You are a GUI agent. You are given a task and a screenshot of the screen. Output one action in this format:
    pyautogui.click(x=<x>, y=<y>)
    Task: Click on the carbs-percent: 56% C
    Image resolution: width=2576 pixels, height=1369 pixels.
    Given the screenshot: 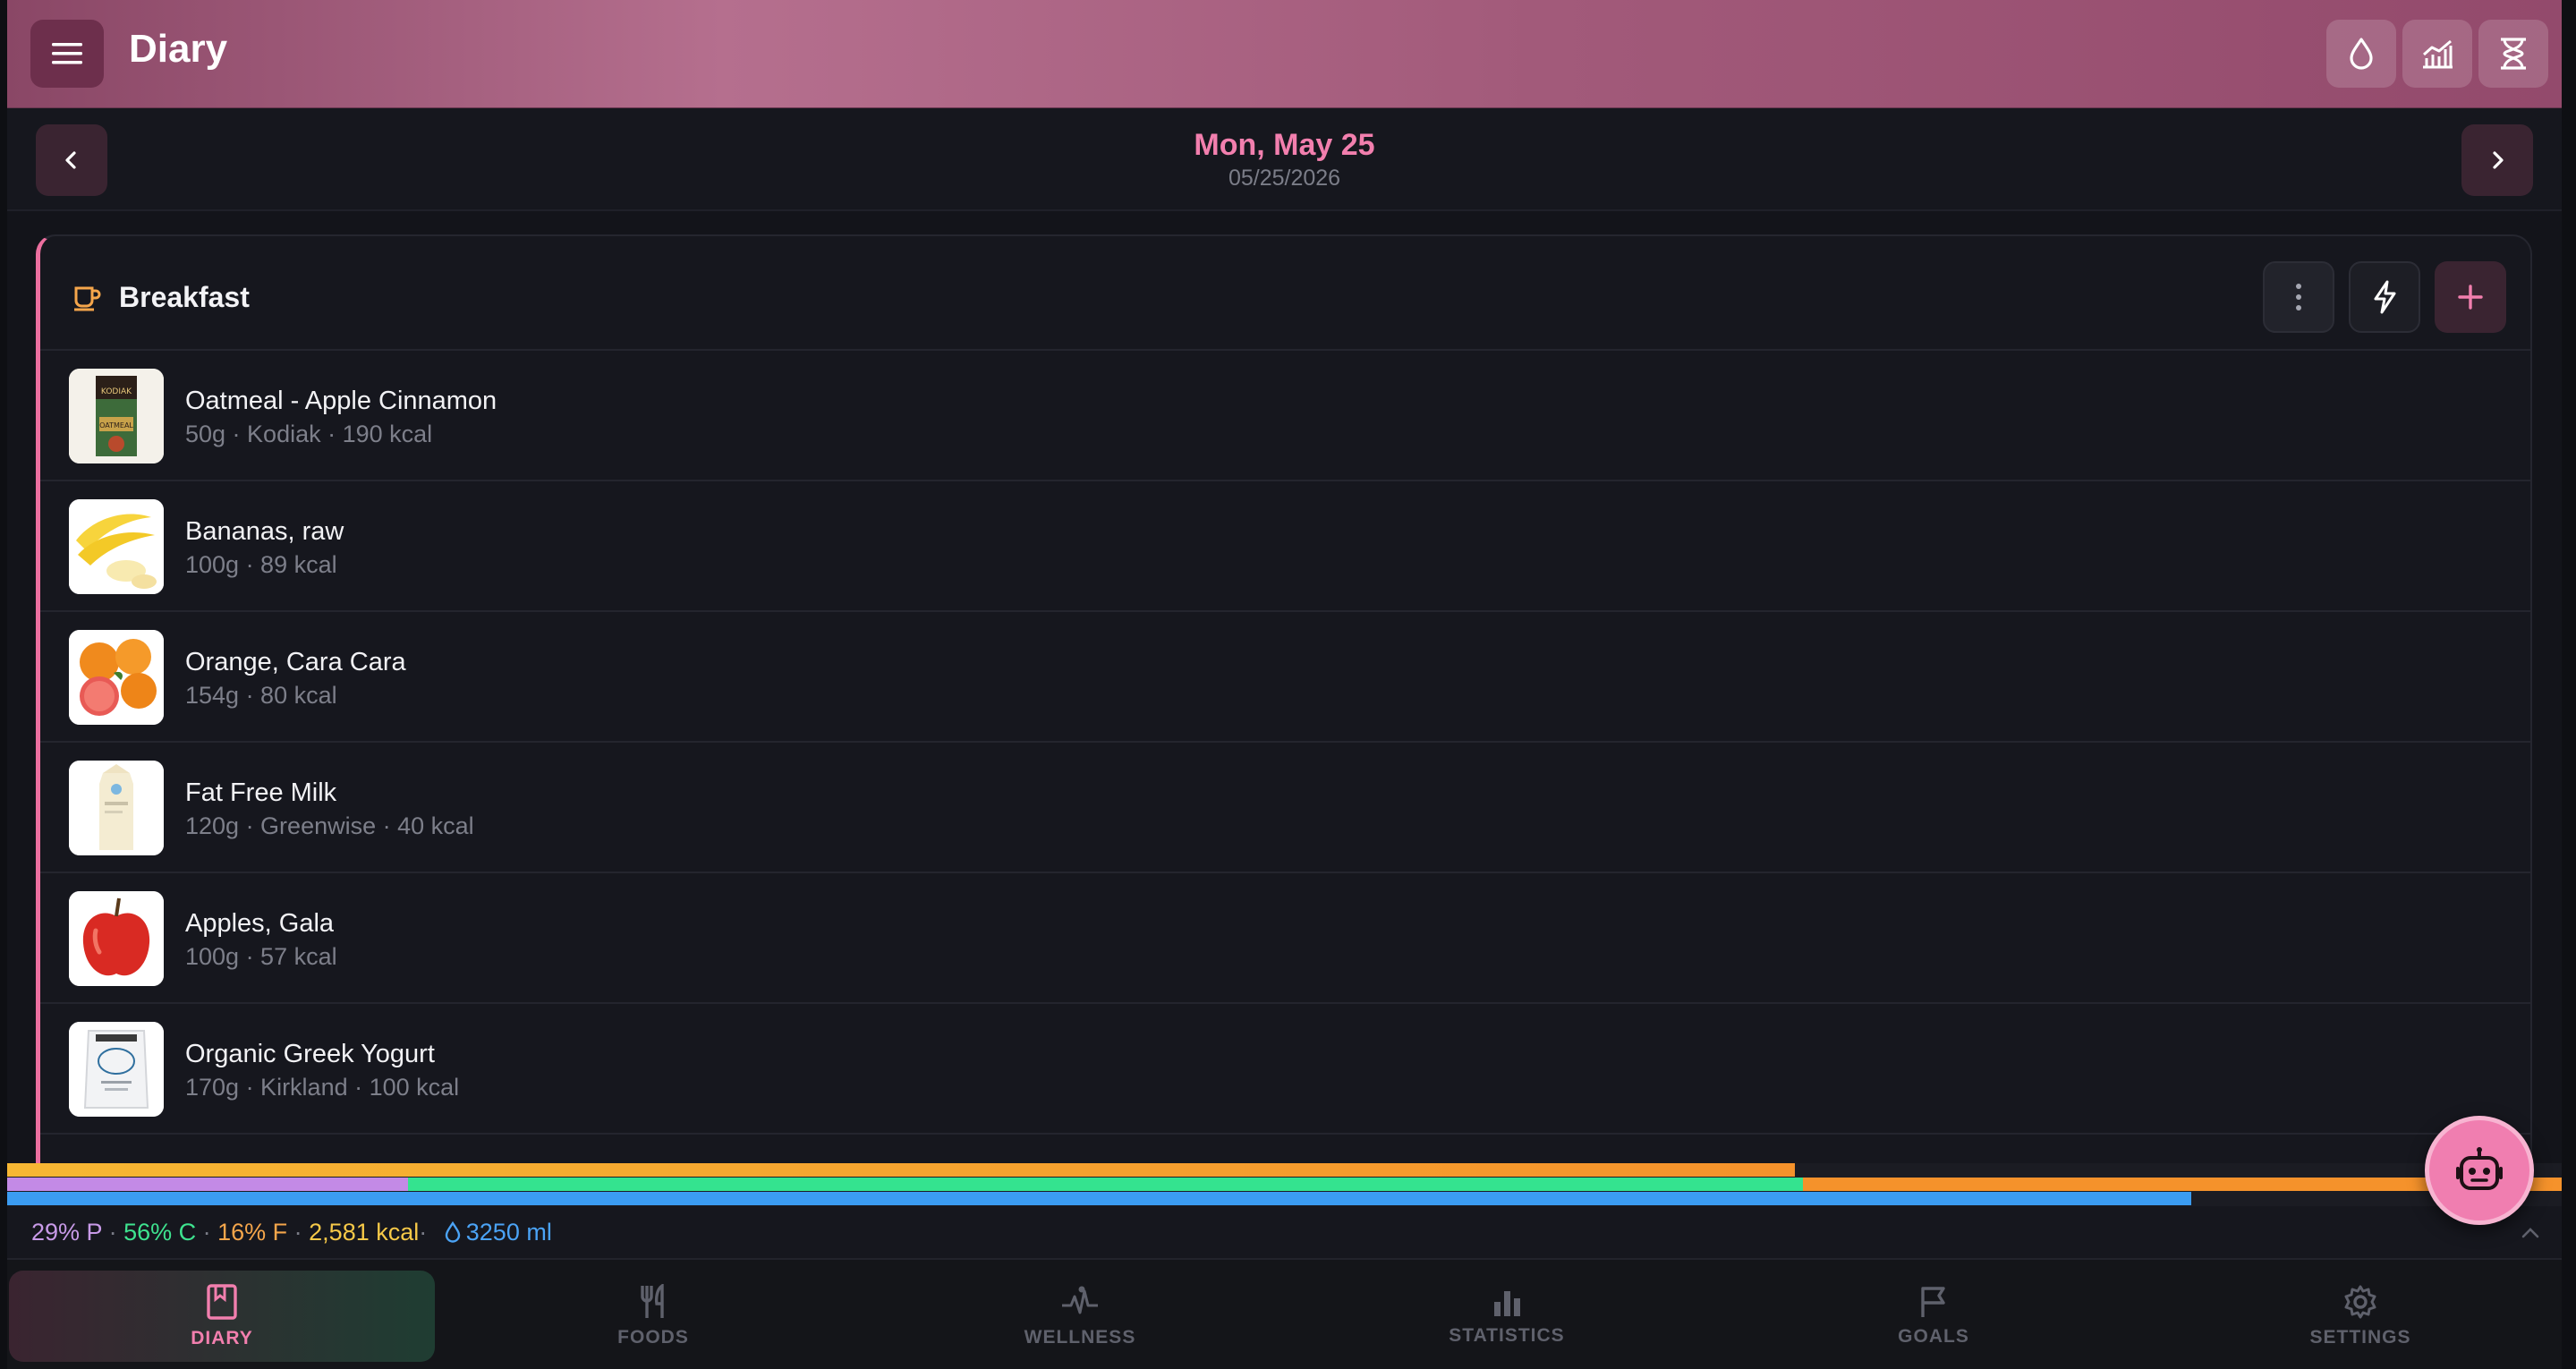 What is the action you would take?
    pyautogui.click(x=160, y=1232)
    